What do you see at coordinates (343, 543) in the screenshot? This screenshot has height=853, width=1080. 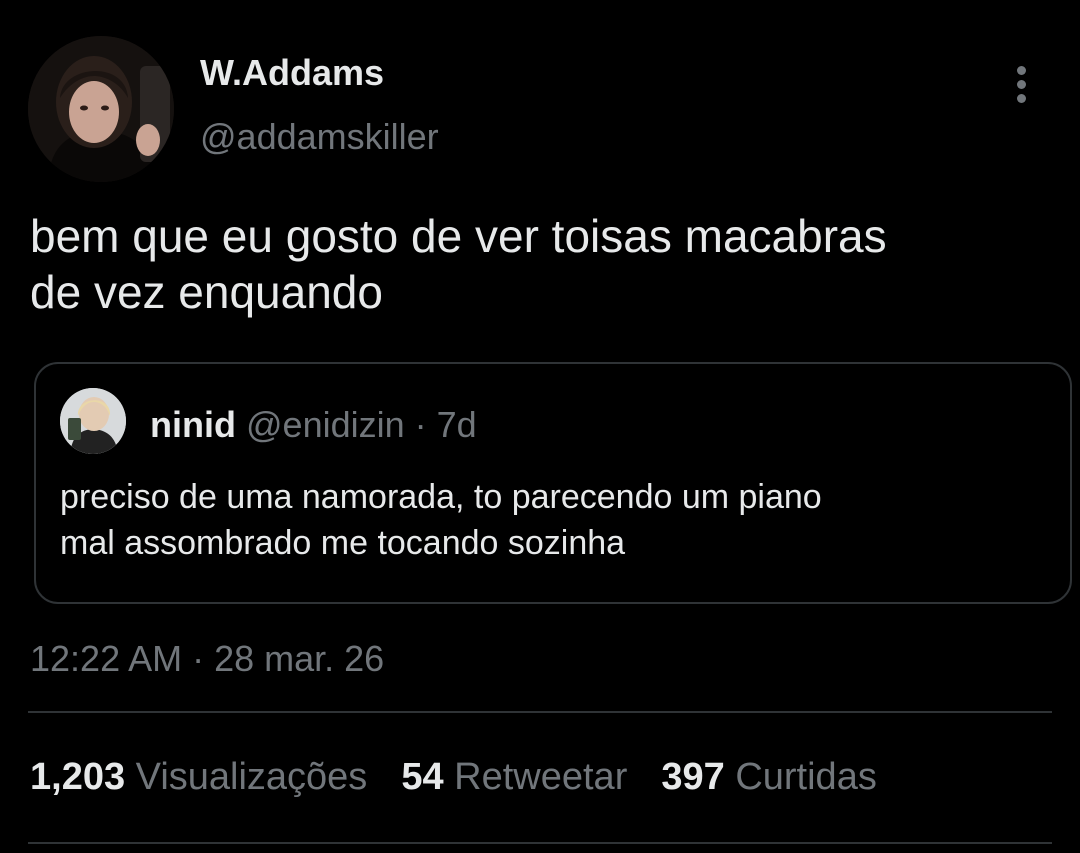 I see `quoted-text-line: mal assombrado me tocando sozinha` at bounding box center [343, 543].